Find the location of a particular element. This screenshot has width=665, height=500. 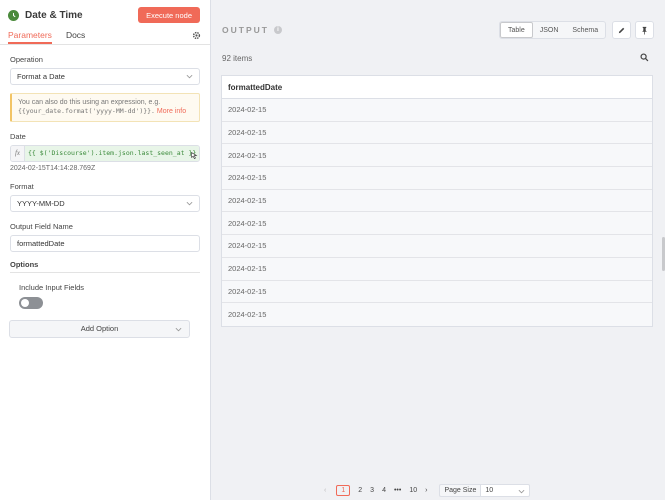

pagination: ‹ 1 2 3 4 ••• 10 › Page Size 10 is located at coordinates (425, 490).